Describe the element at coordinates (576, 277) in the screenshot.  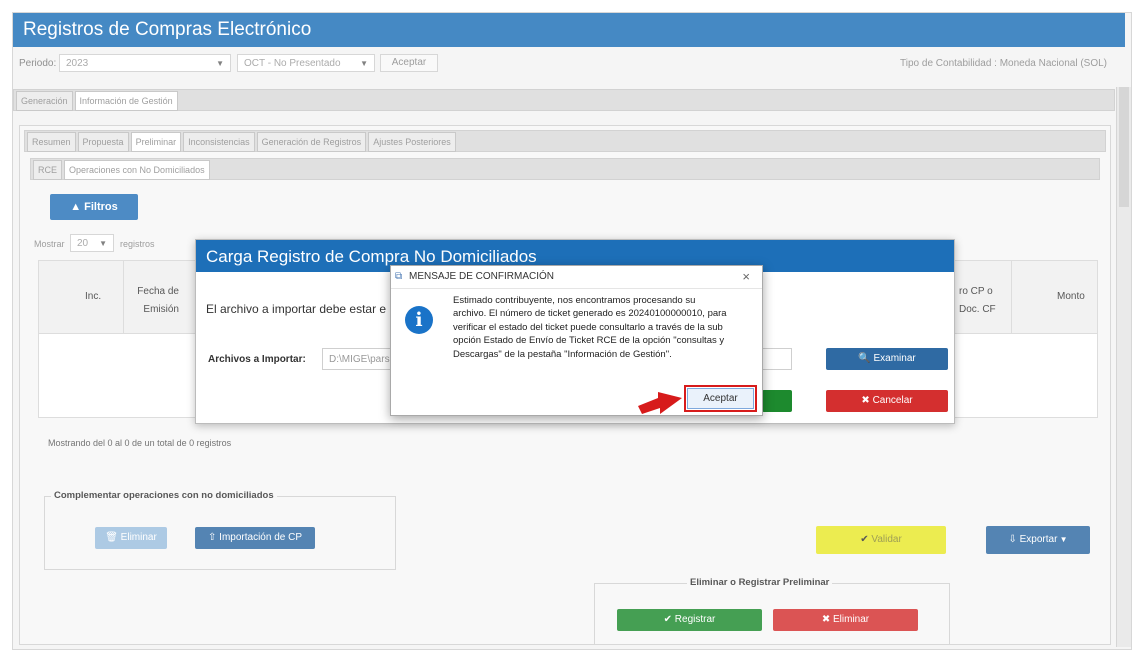
I see `confirm-dialog-header: ⧉ MENSAJE DE CONFIRMACIÓN ×` at that location.